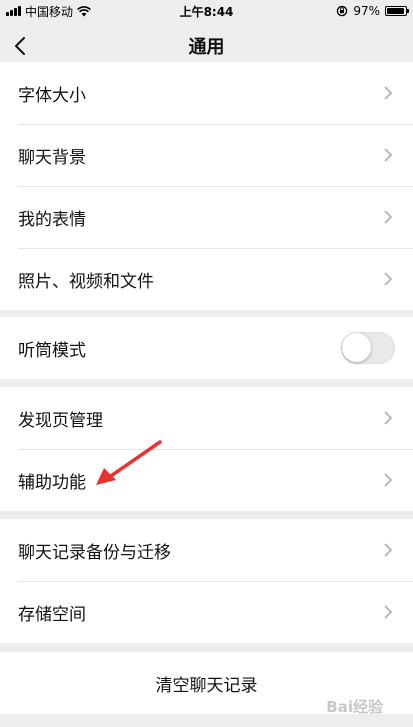 The height and width of the screenshot is (727, 413). Describe the element at coordinates (60, 420) in the screenshot. I see `row-label: 发现页管理` at that location.